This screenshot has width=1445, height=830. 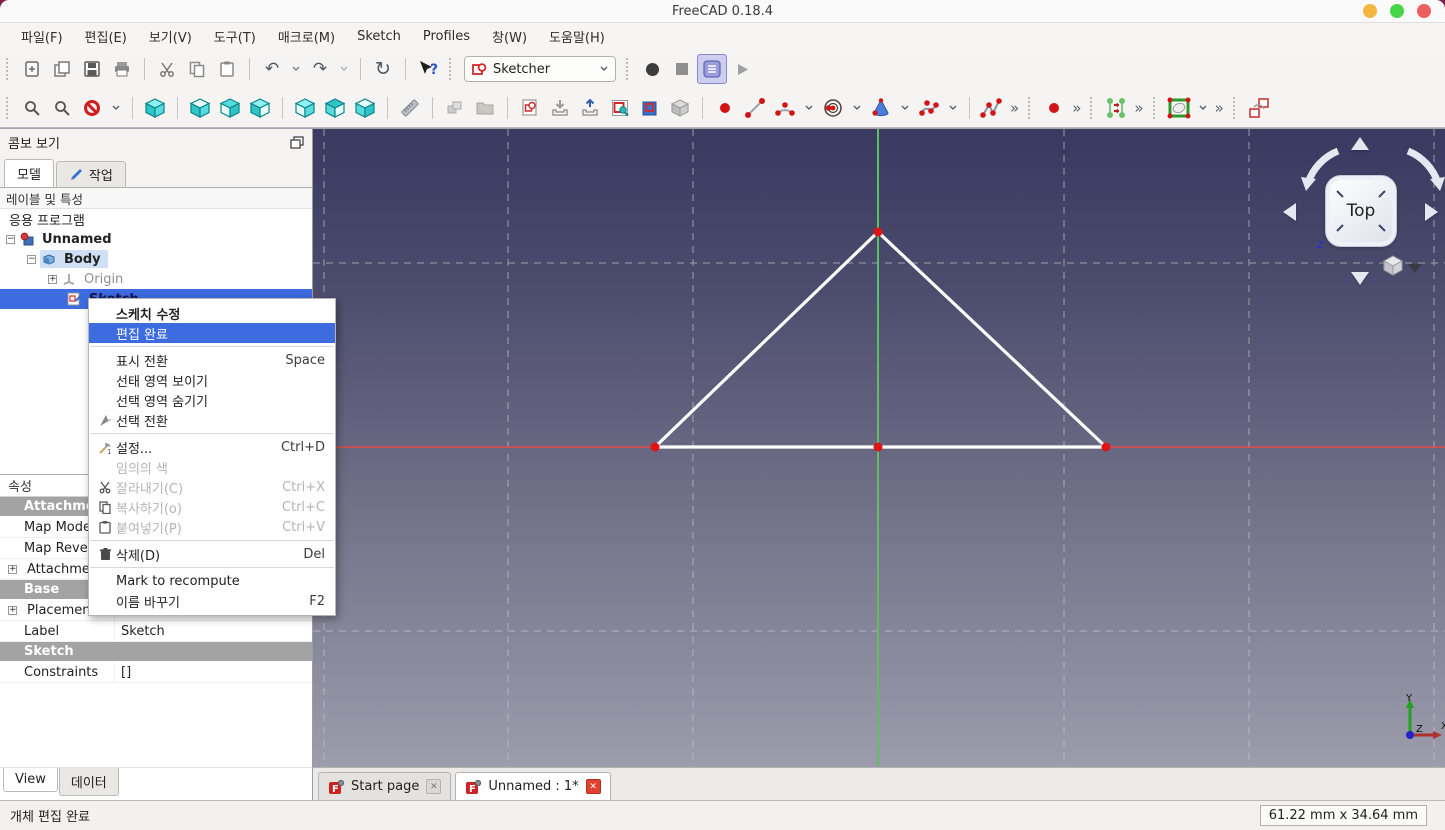 What do you see at coordinates (620, 108) in the screenshot?
I see `leave-sketch-button` at bounding box center [620, 108].